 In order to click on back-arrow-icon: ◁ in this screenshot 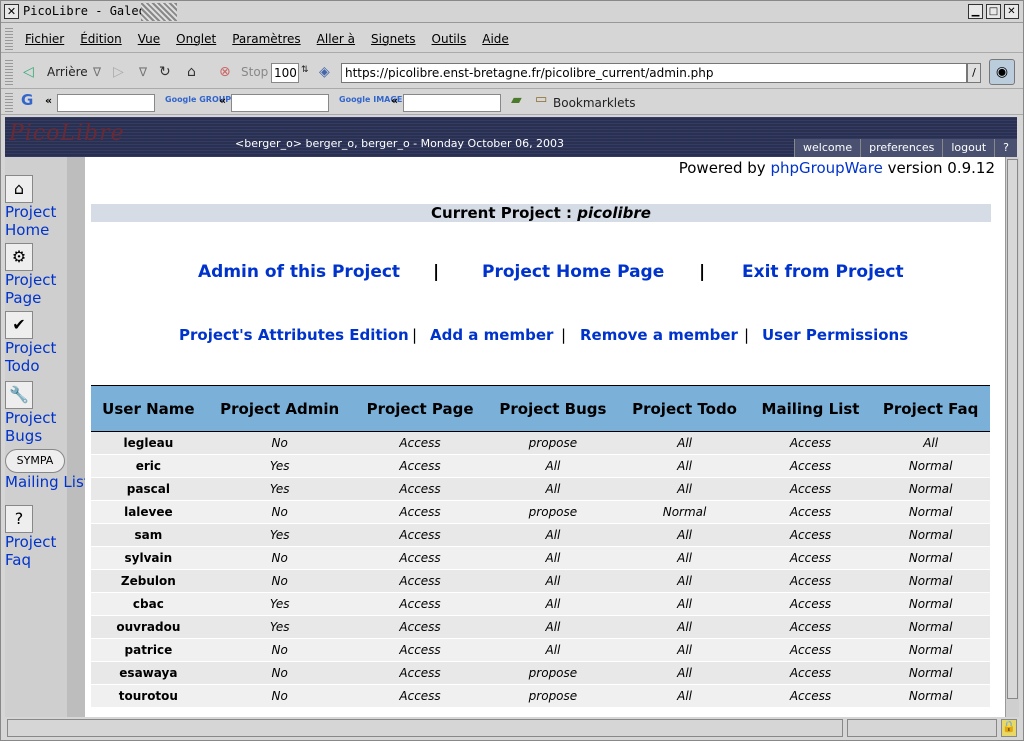, I will do `click(28, 72)`.